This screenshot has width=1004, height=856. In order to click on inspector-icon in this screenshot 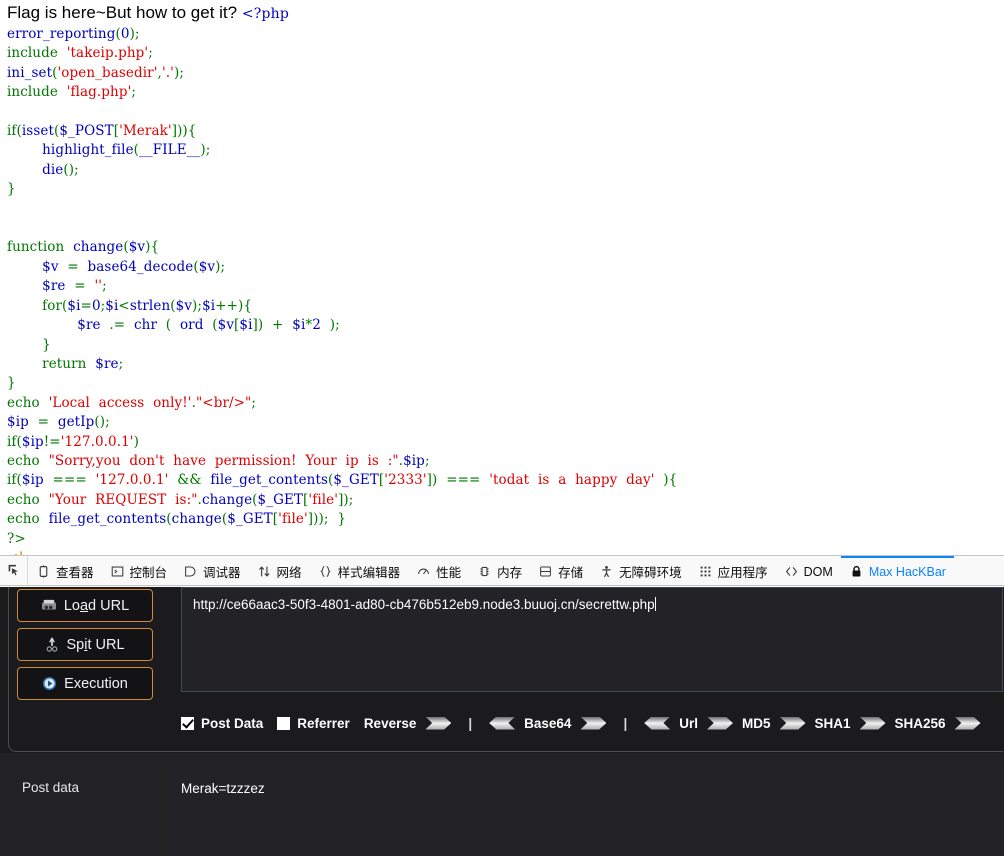, I will do `click(43, 571)`.